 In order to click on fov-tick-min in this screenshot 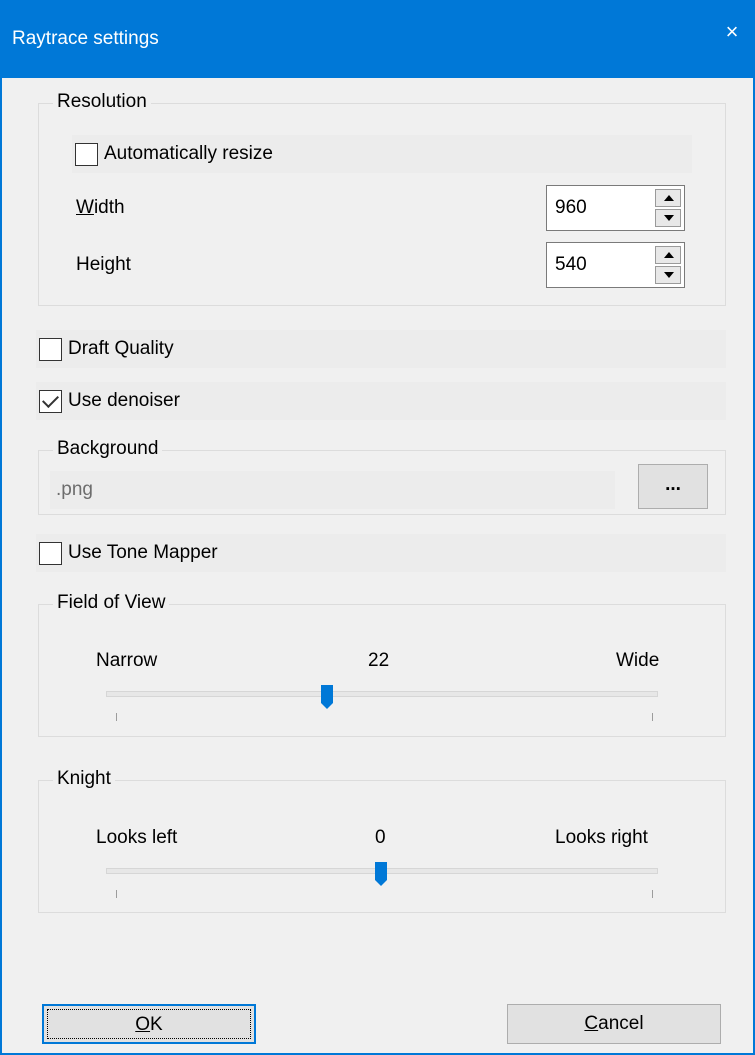, I will do `click(116, 717)`.